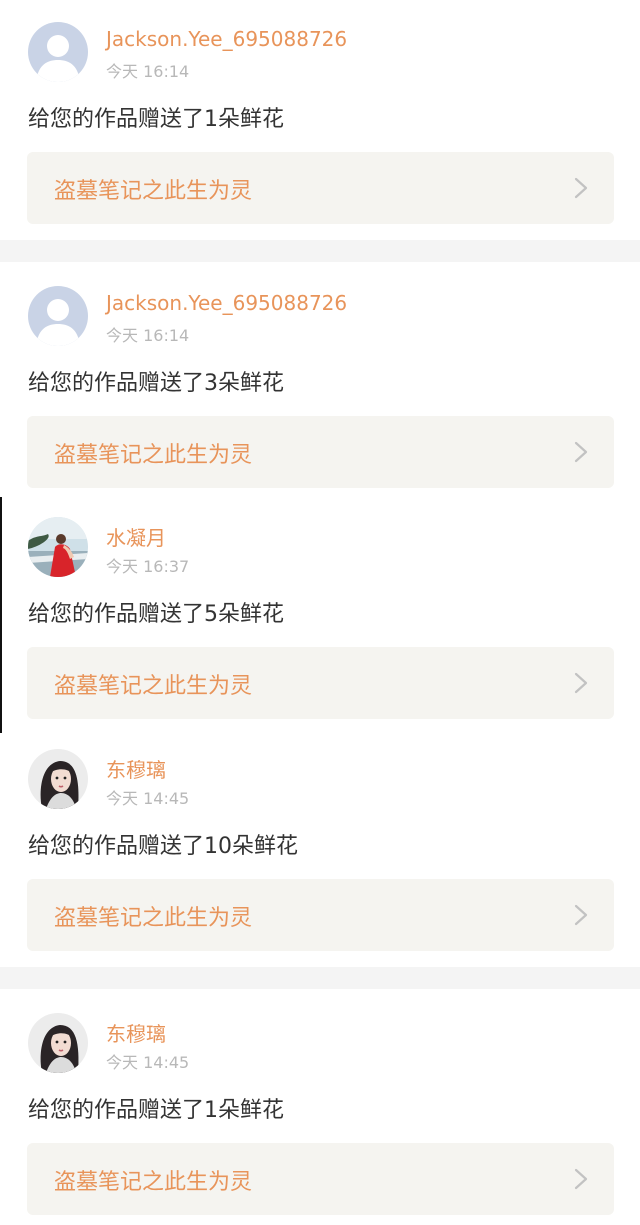 The image size is (640, 1225). What do you see at coordinates (136, 536) in the screenshot?
I see `username: 水凝月` at bounding box center [136, 536].